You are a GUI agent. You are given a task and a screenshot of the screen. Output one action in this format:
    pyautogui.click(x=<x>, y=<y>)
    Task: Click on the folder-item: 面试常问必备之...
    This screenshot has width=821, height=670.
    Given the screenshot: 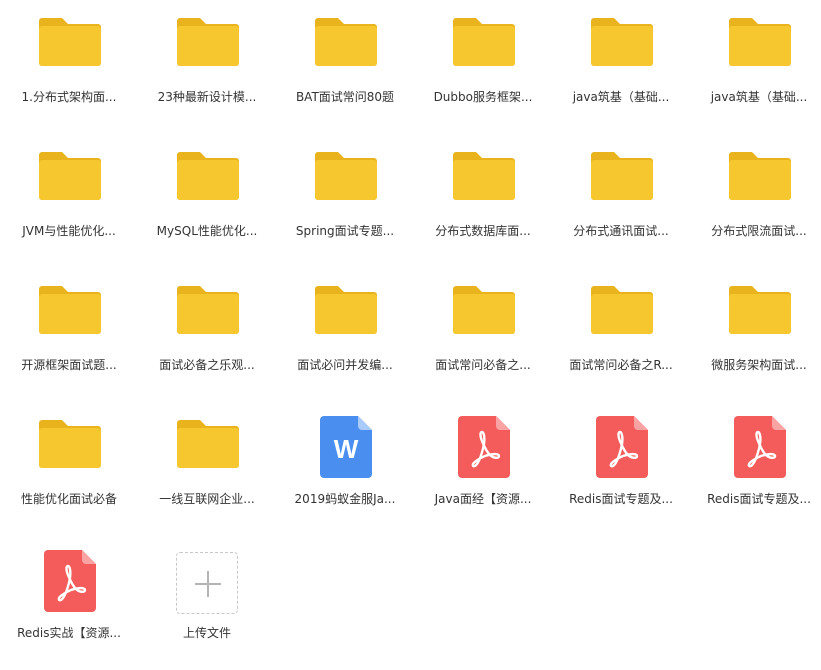 What is the action you would take?
    pyautogui.click(x=483, y=335)
    